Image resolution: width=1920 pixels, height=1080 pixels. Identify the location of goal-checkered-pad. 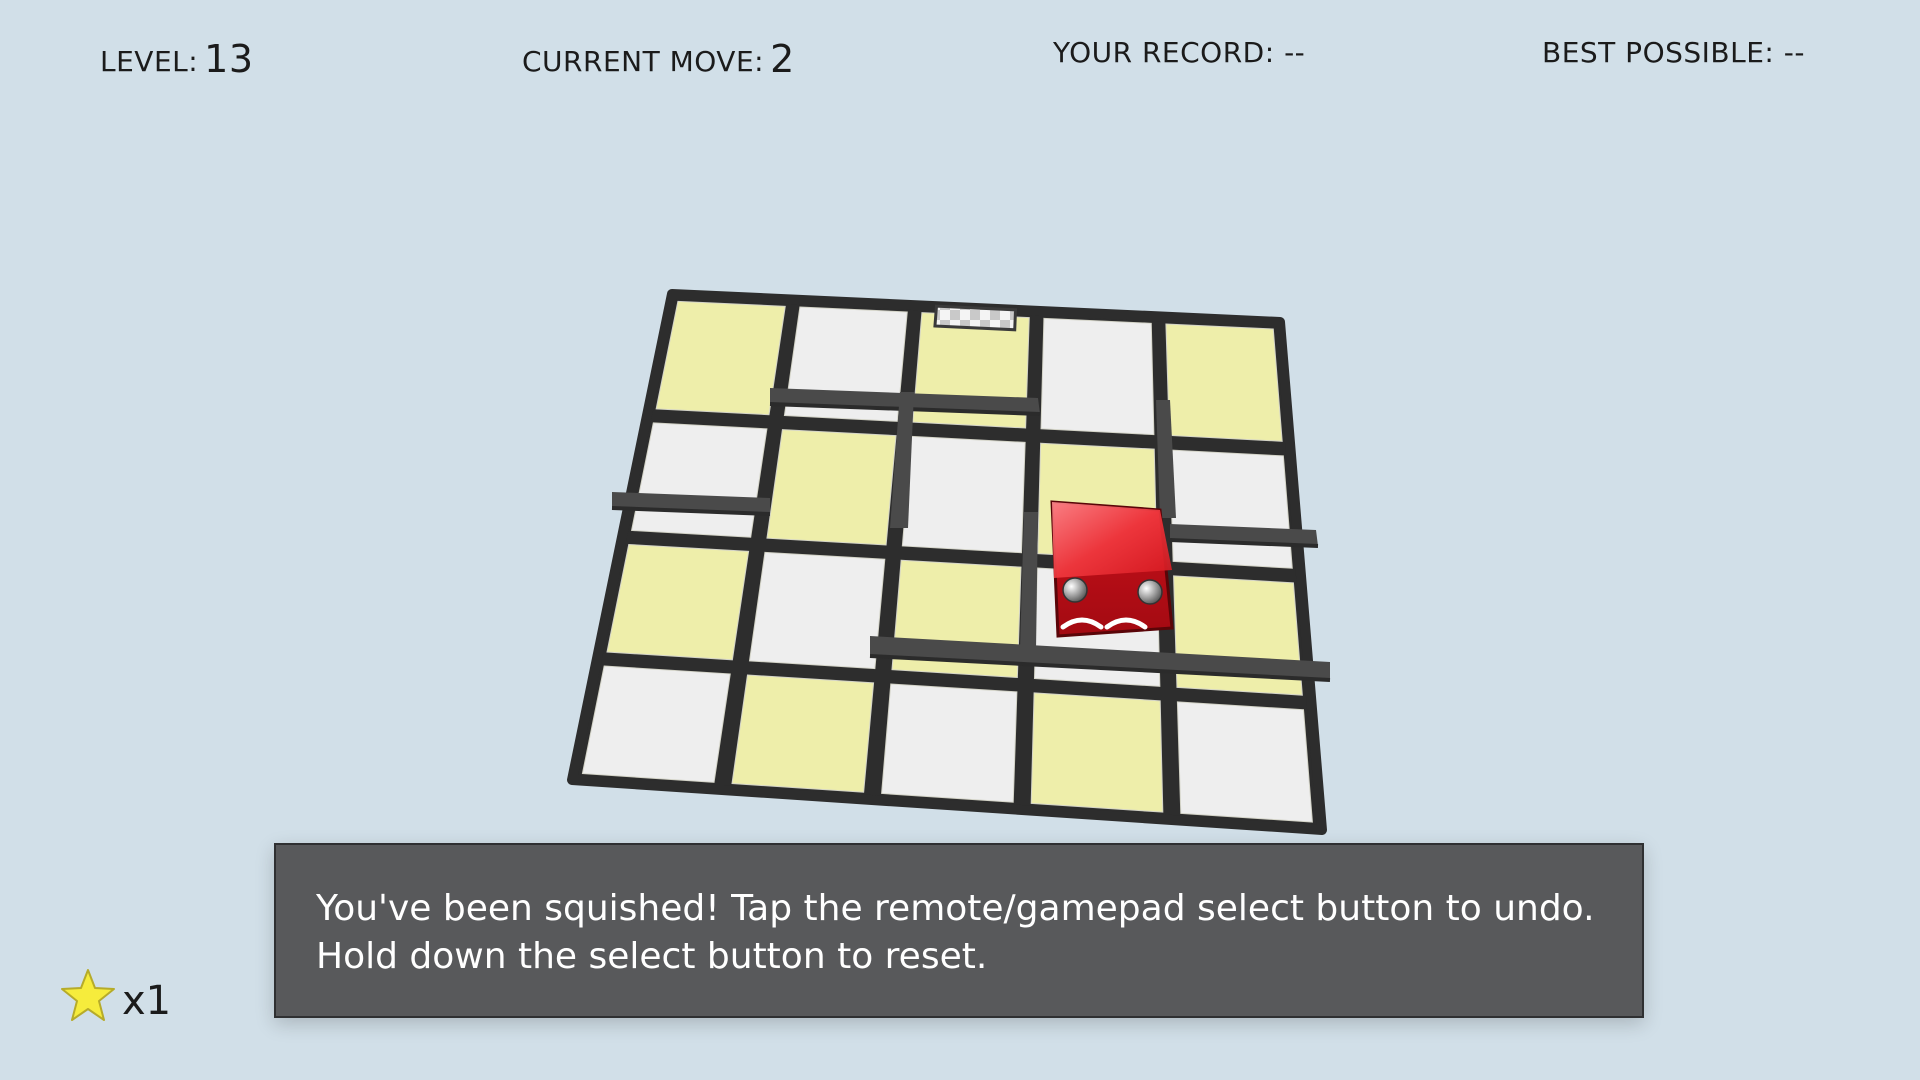
(975, 318).